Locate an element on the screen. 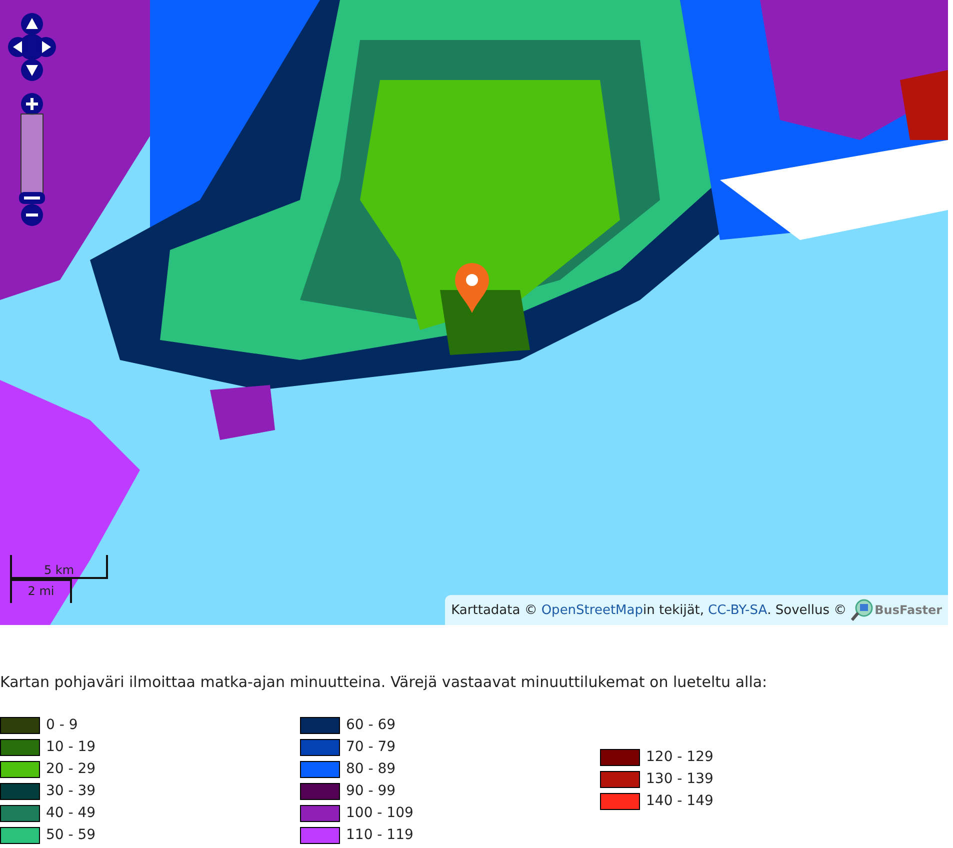 The width and height of the screenshot is (953, 848). legend-label: 60 - 69 is located at coordinates (371, 725).